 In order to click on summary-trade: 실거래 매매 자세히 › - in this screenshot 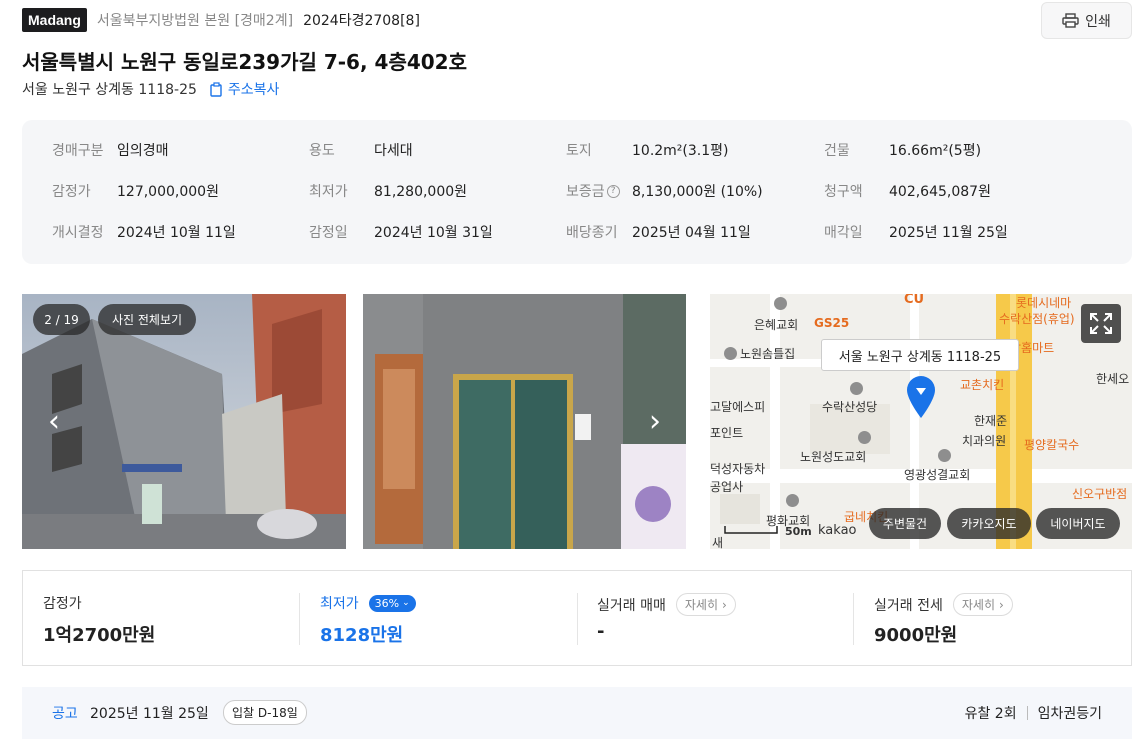, I will do `click(722, 618)`.